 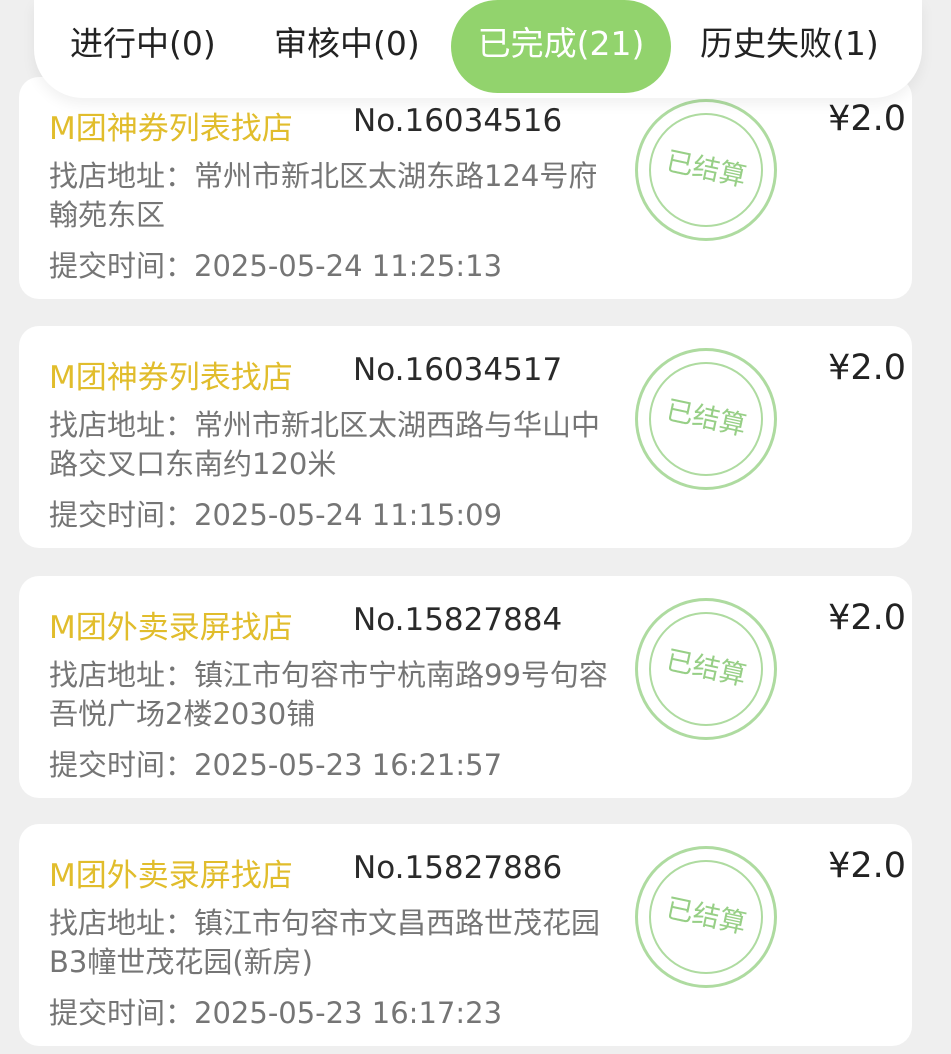 I want to click on order-time: 提交时间：2025-05-24 11:15:09, so click(x=275, y=513).